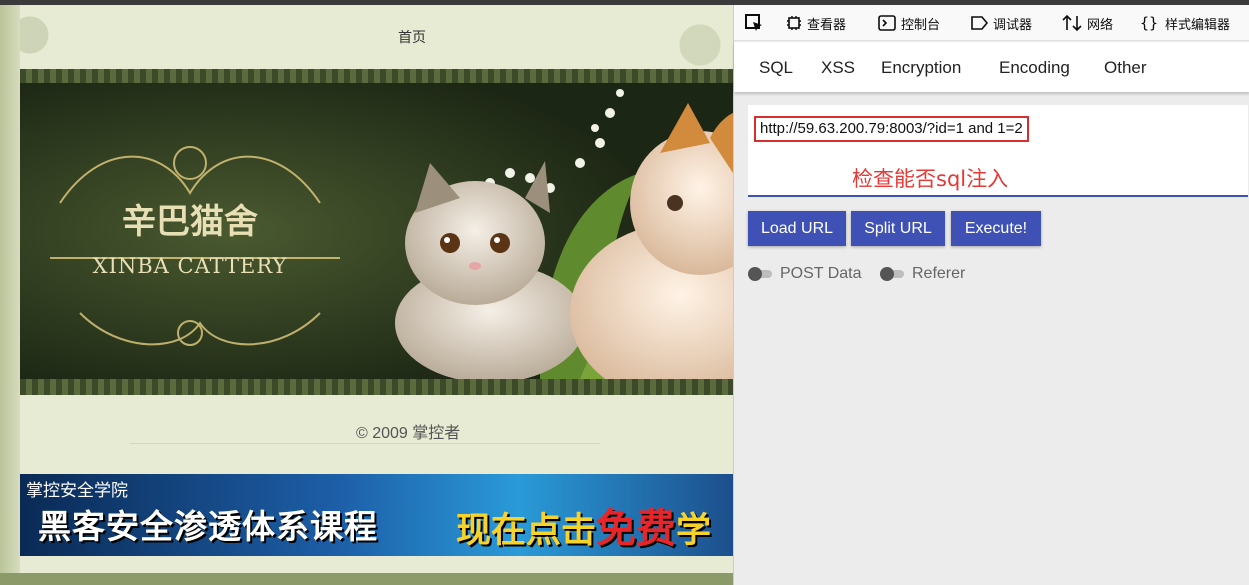  What do you see at coordinates (776, 68) in the screenshot?
I see `hackbar-tab-sql: SQL` at bounding box center [776, 68].